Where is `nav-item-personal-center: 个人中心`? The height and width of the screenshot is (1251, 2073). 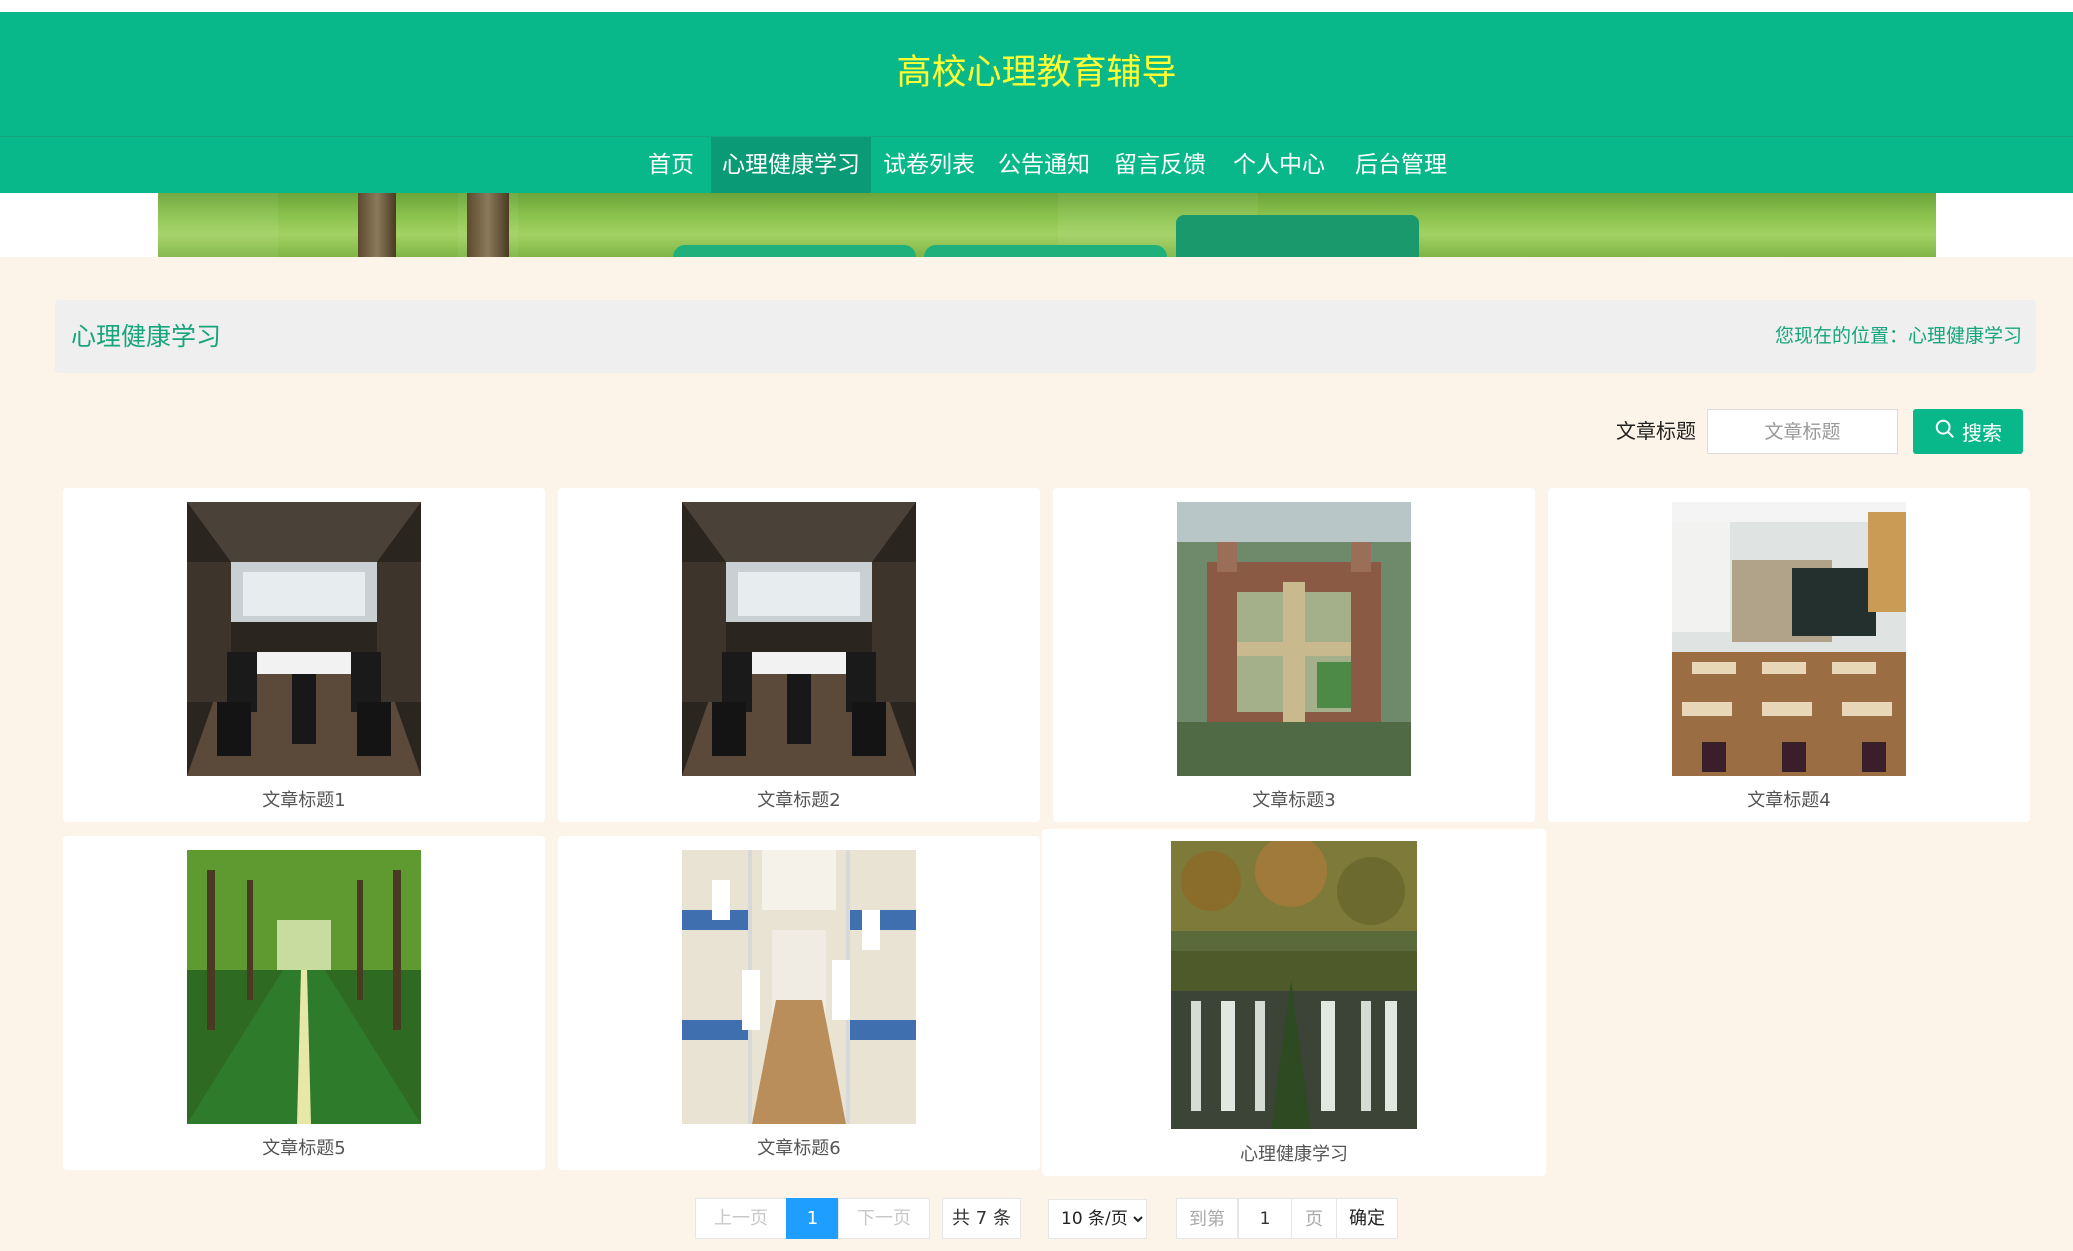
nav-item-personal-center: 个人中心 is located at coordinates (1279, 165).